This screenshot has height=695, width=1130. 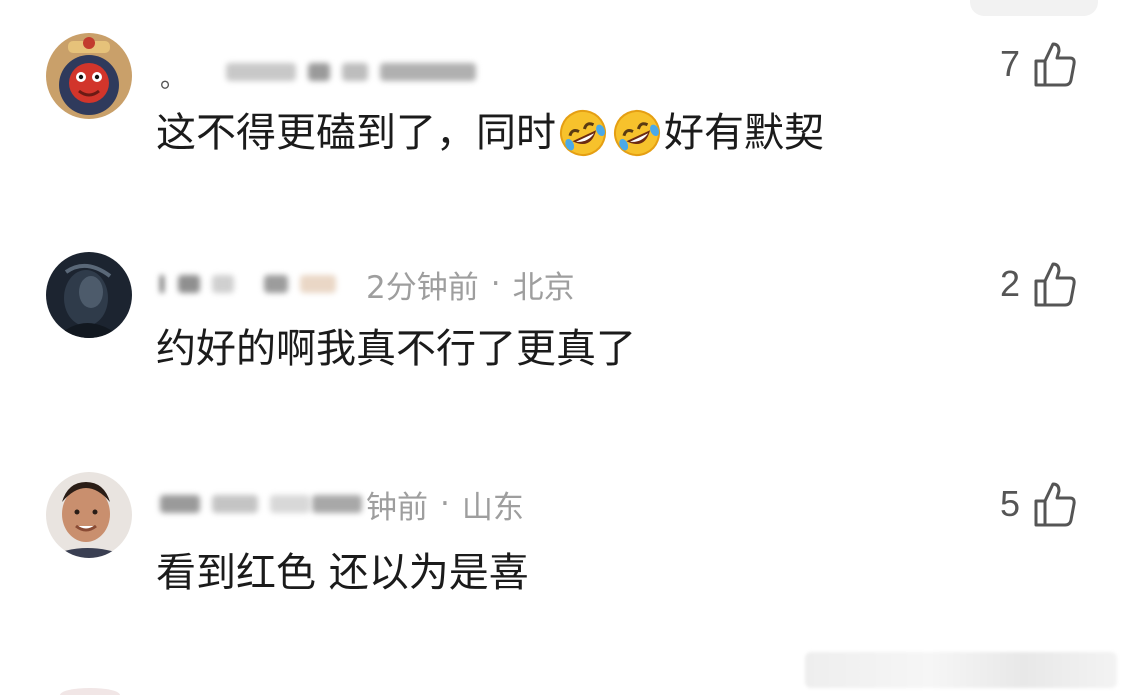 I want to click on comment-text-part: 看到红色 还以为是喜, so click(x=342, y=573).